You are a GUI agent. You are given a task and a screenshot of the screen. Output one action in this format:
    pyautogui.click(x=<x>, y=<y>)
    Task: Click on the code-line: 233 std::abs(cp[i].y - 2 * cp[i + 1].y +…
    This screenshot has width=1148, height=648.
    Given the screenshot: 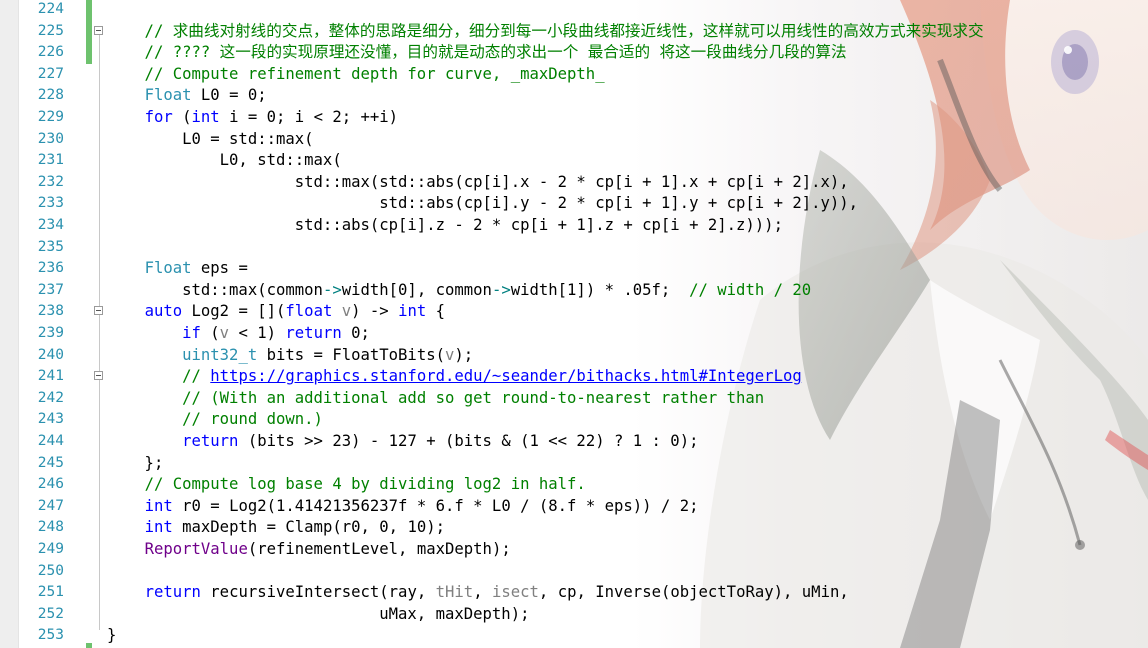 What is the action you would take?
    pyautogui.click(x=574, y=204)
    